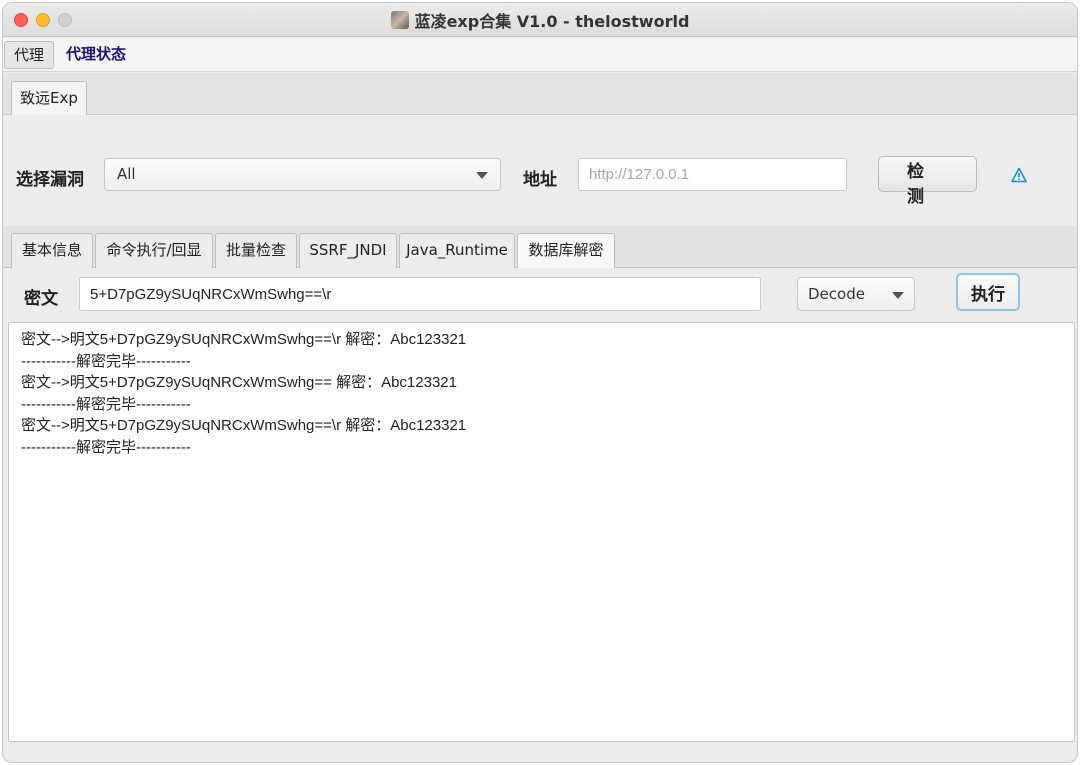 The width and height of the screenshot is (1080, 765). What do you see at coordinates (348, 250) in the screenshot?
I see `tab-ssrf-jndi: SSRF_JNDI` at bounding box center [348, 250].